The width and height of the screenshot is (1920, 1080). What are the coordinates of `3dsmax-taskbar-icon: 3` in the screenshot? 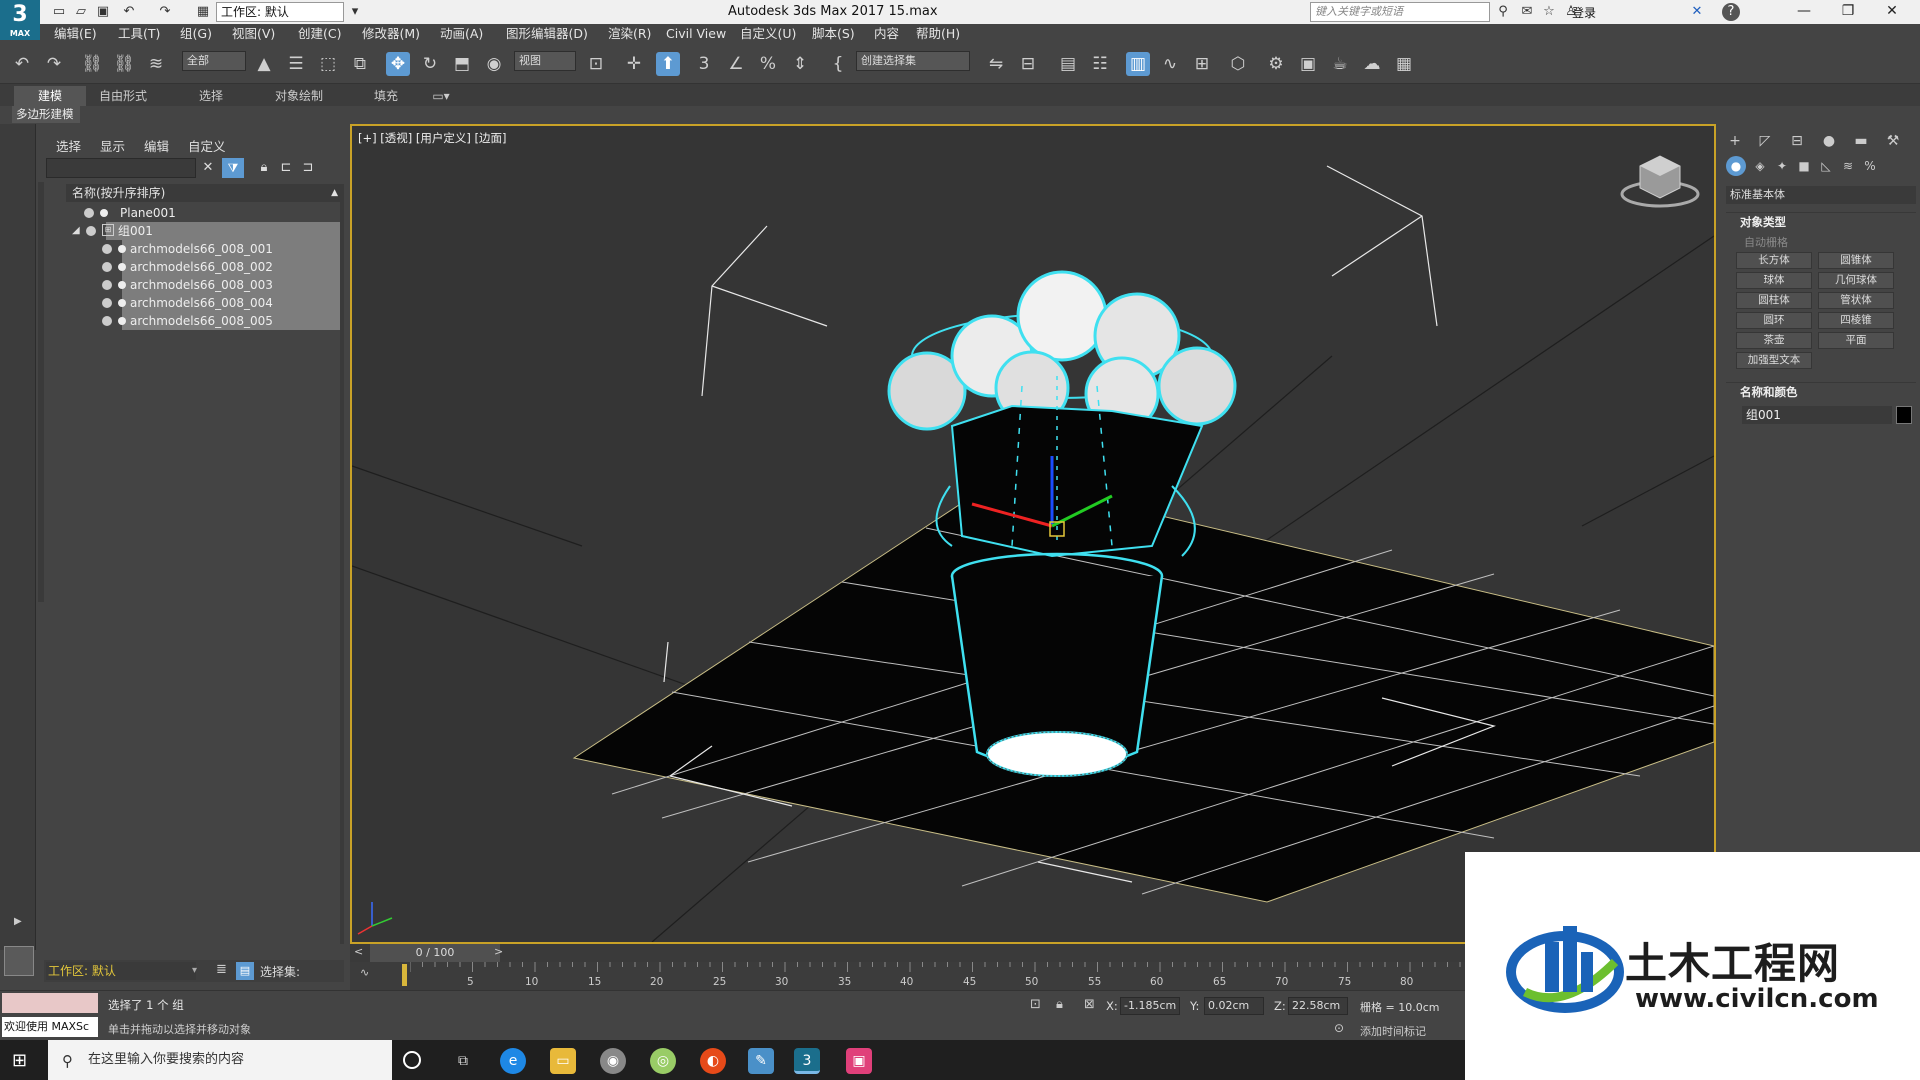 It's located at (807, 1061).